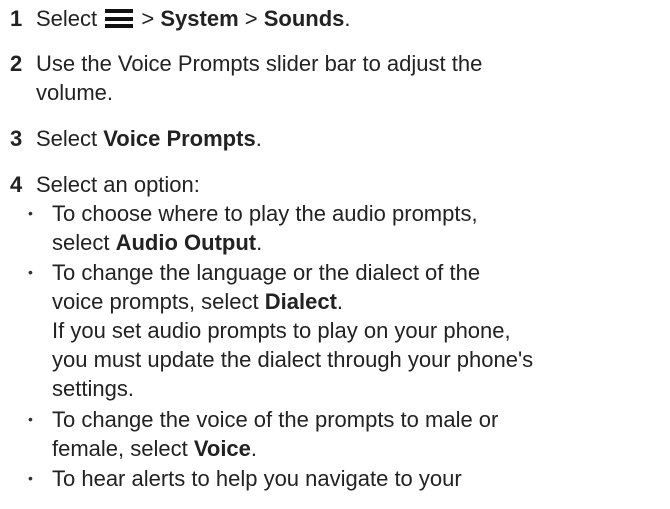 The height and width of the screenshot is (509, 670). I want to click on menu-icon, so click(119, 18).